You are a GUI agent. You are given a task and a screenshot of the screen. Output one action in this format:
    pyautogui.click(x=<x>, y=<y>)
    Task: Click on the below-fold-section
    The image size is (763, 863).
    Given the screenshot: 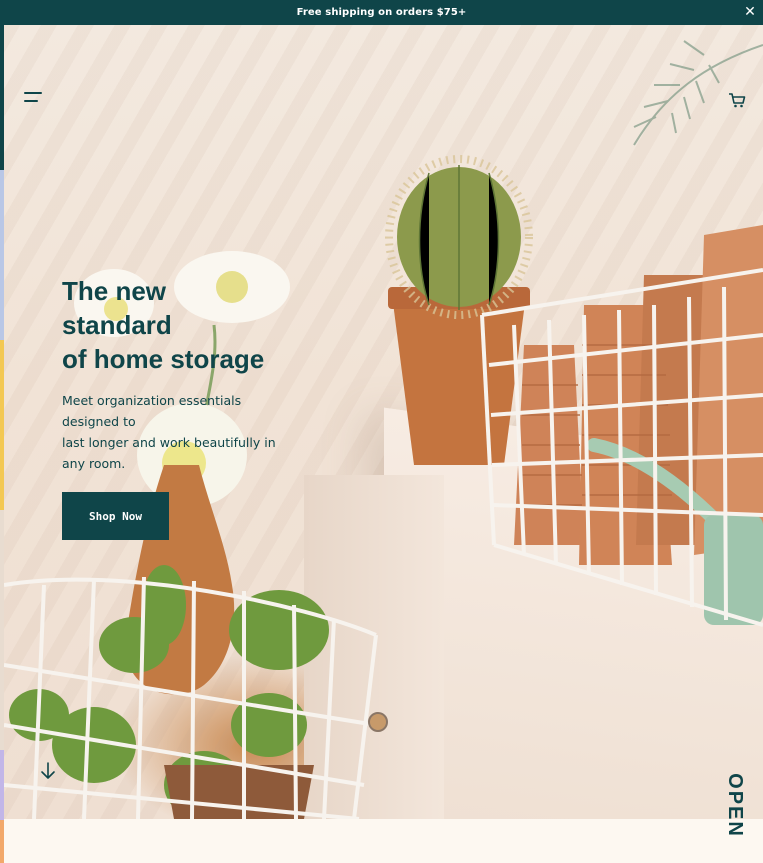 What is the action you would take?
    pyautogui.click(x=383, y=841)
    